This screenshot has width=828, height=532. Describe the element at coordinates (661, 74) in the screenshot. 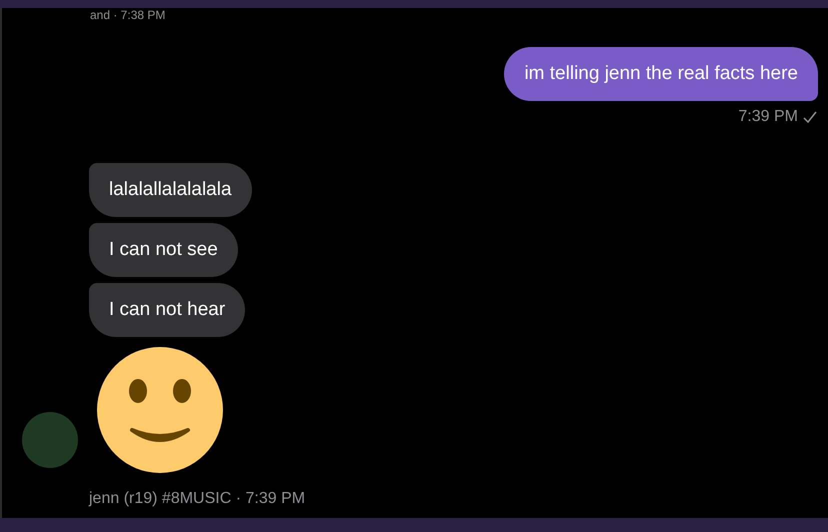

I see `sent-message-bubble: im telling jenn the real facts here` at that location.